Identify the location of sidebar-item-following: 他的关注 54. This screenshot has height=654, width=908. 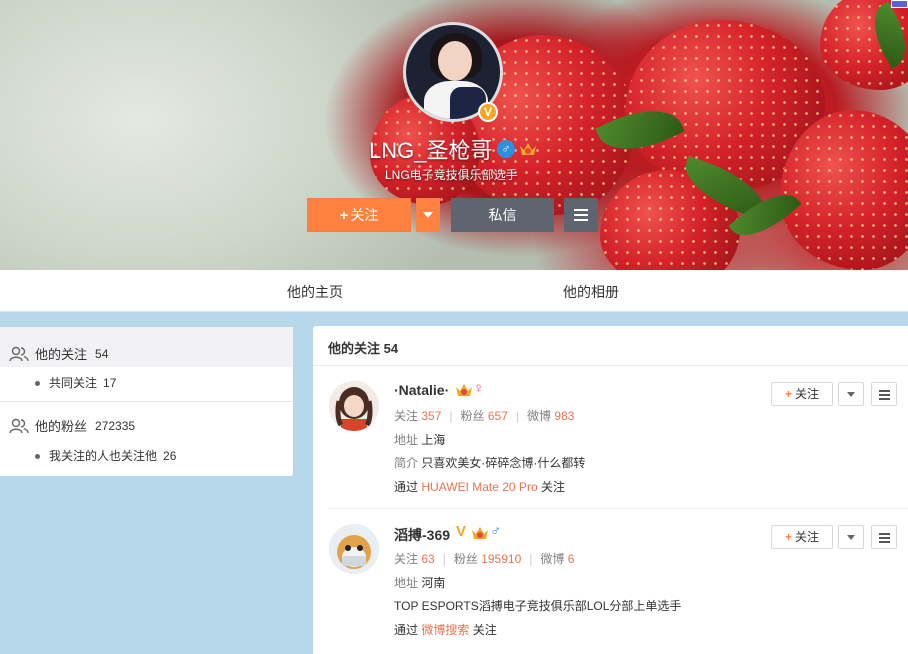
(58, 353).